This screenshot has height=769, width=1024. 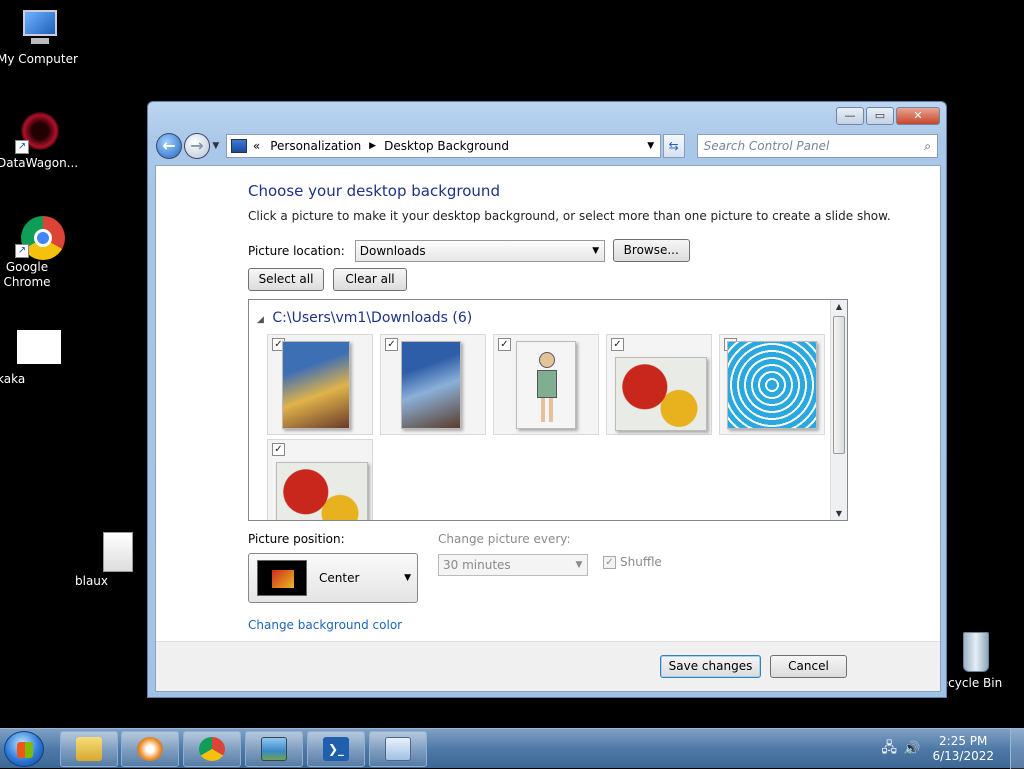 I want to click on picture-location-label: Picture location:, so click(x=296, y=250).